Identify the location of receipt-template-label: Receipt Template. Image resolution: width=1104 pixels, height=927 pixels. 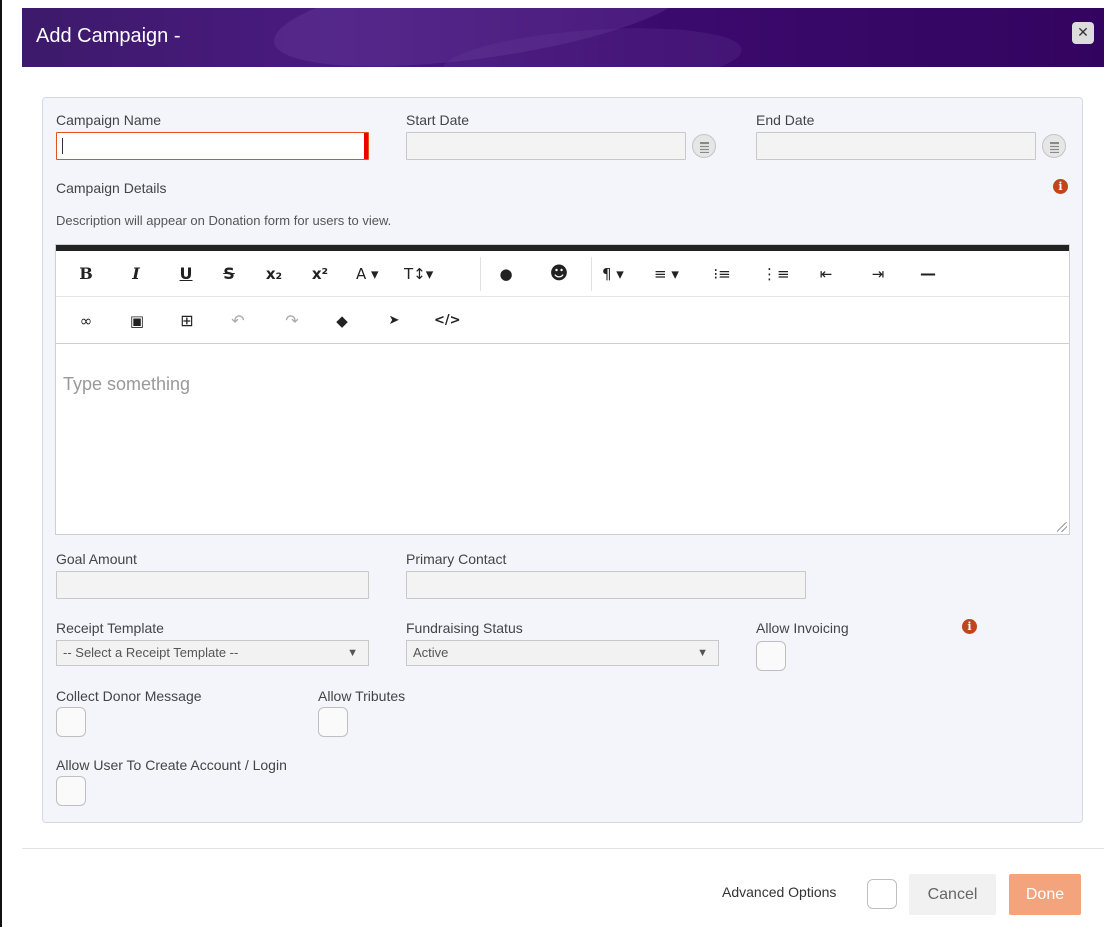
(110, 628).